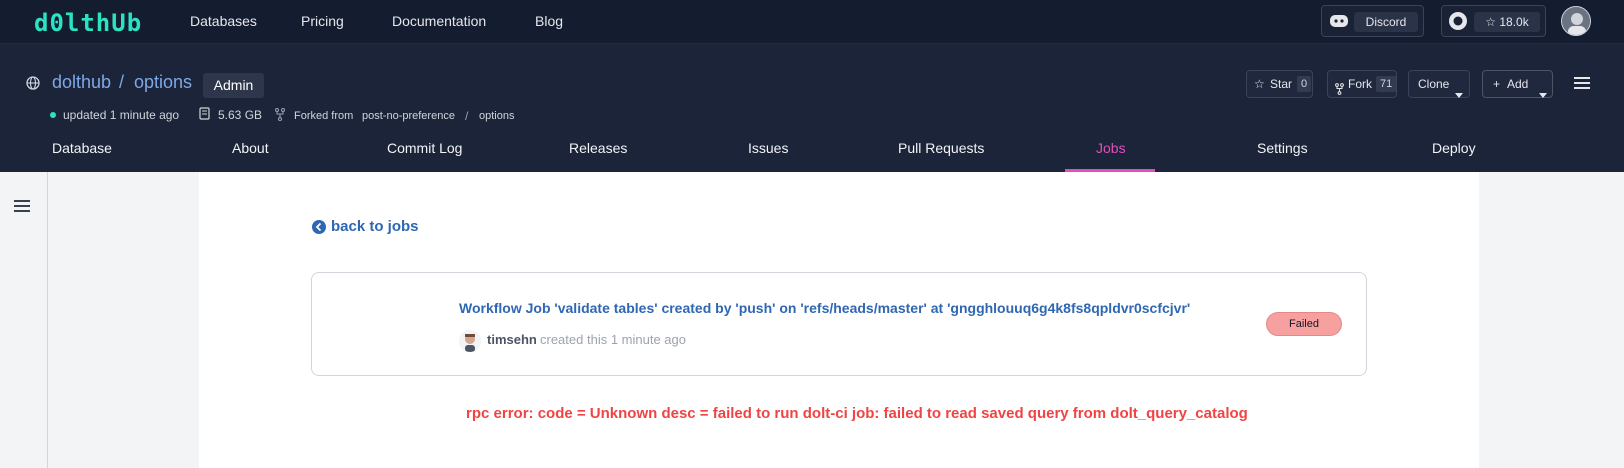 The width and height of the screenshot is (1624, 468). What do you see at coordinates (1582, 85) in the screenshot?
I see `hamburger-menu-icon` at bounding box center [1582, 85].